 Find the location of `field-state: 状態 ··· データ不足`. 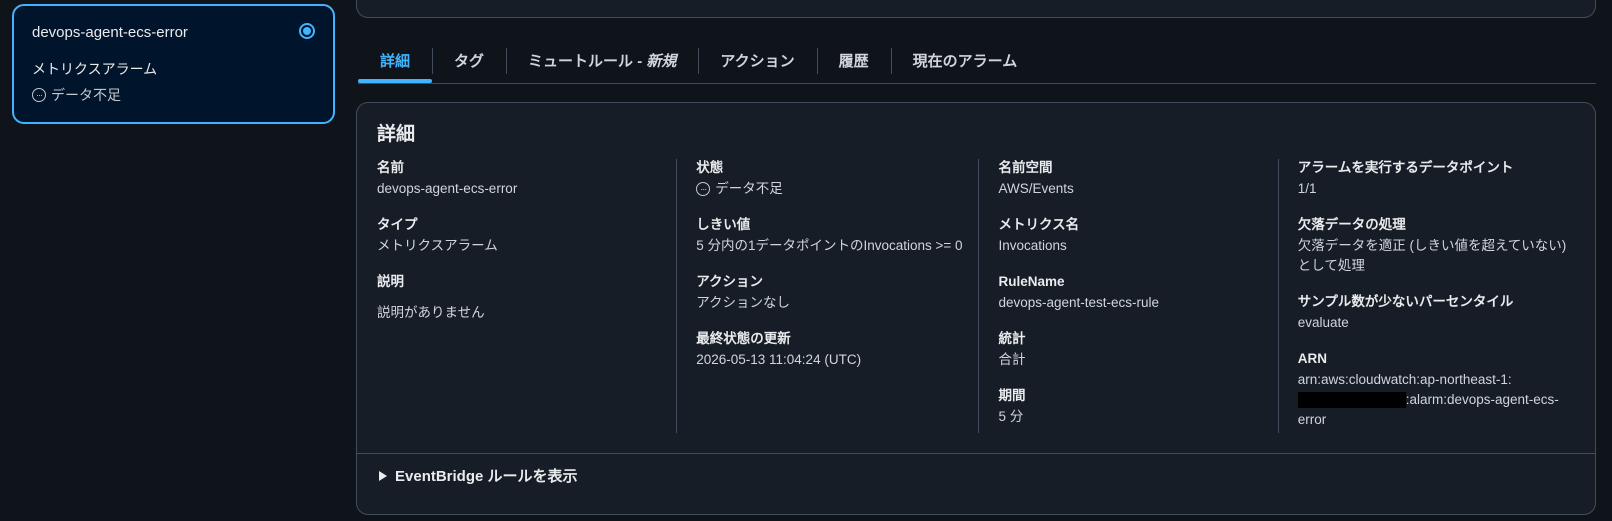

field-state: 状態 ··· データ不足 is located at coordinates (739, 178).